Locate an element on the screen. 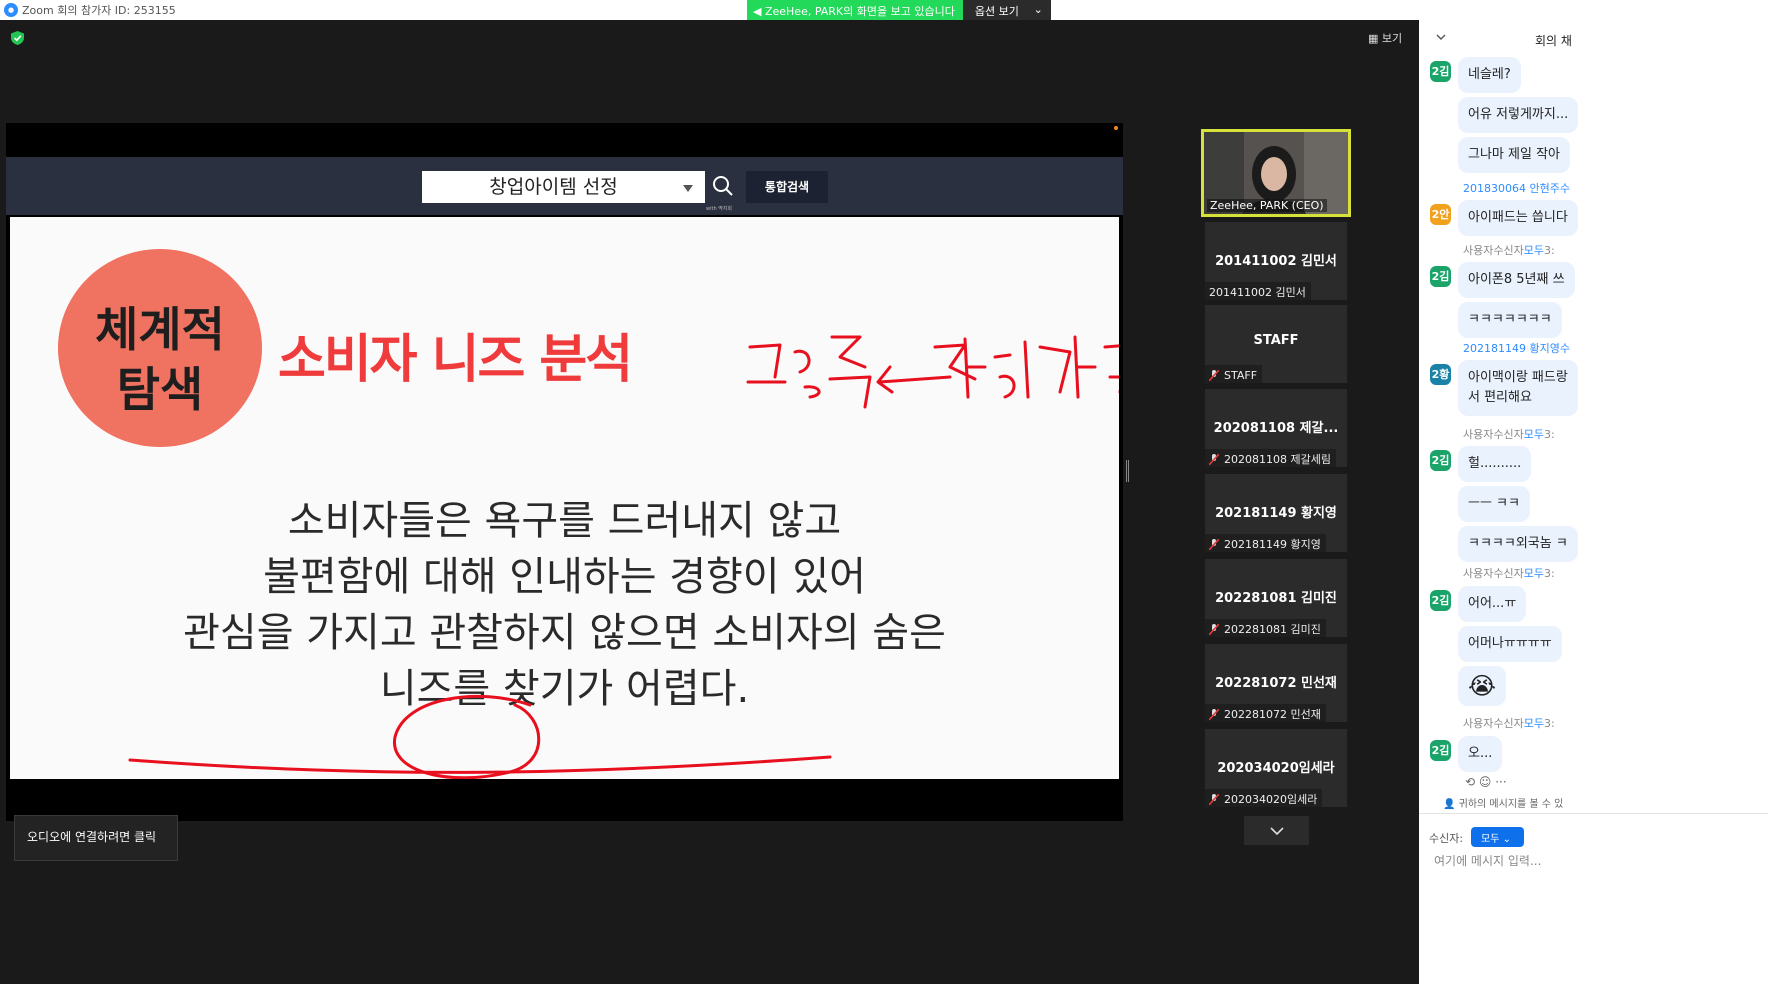 This screenshot has width=1768, height=984. host-label: ZeeHee, PARK (CEO) is located at coordinates (1267, 205).